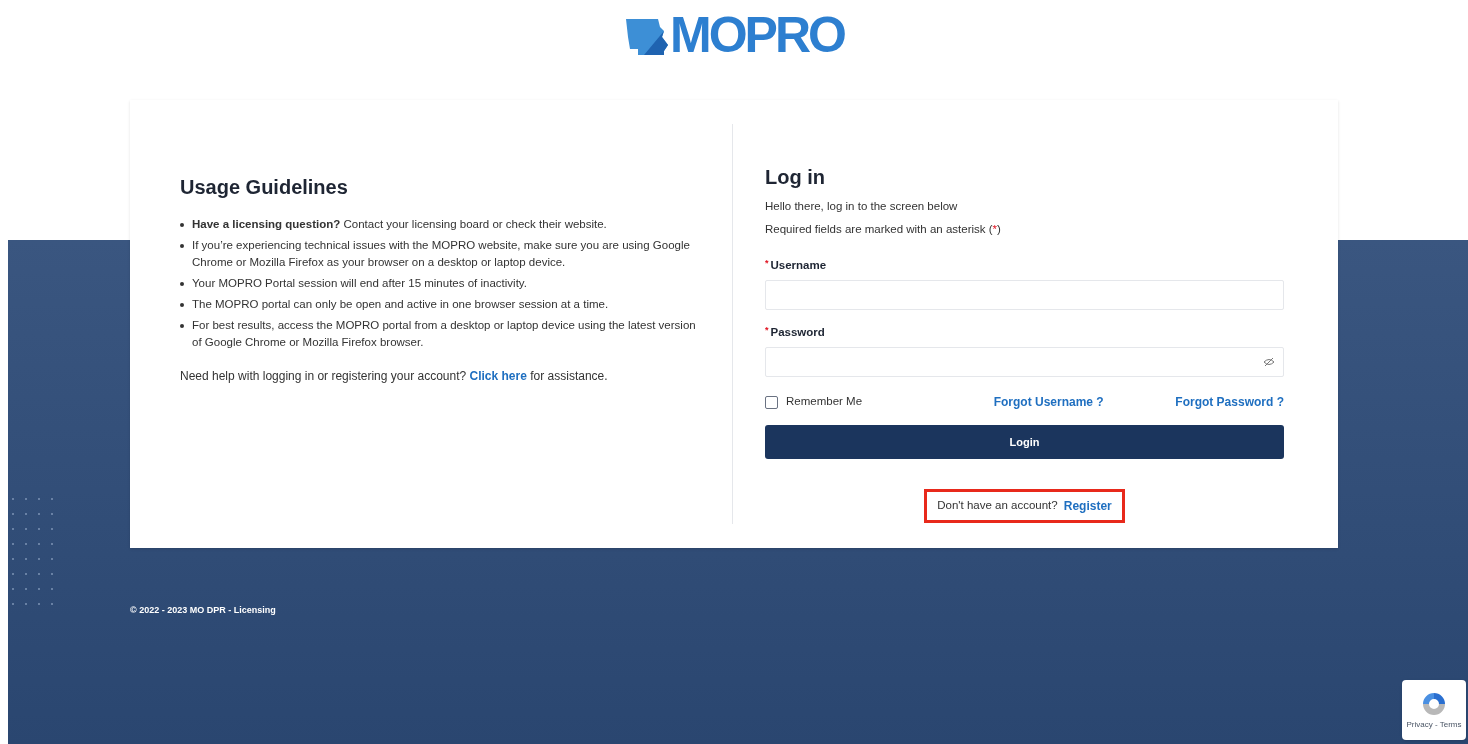  I want to click on checkbox, so click(771, 402).